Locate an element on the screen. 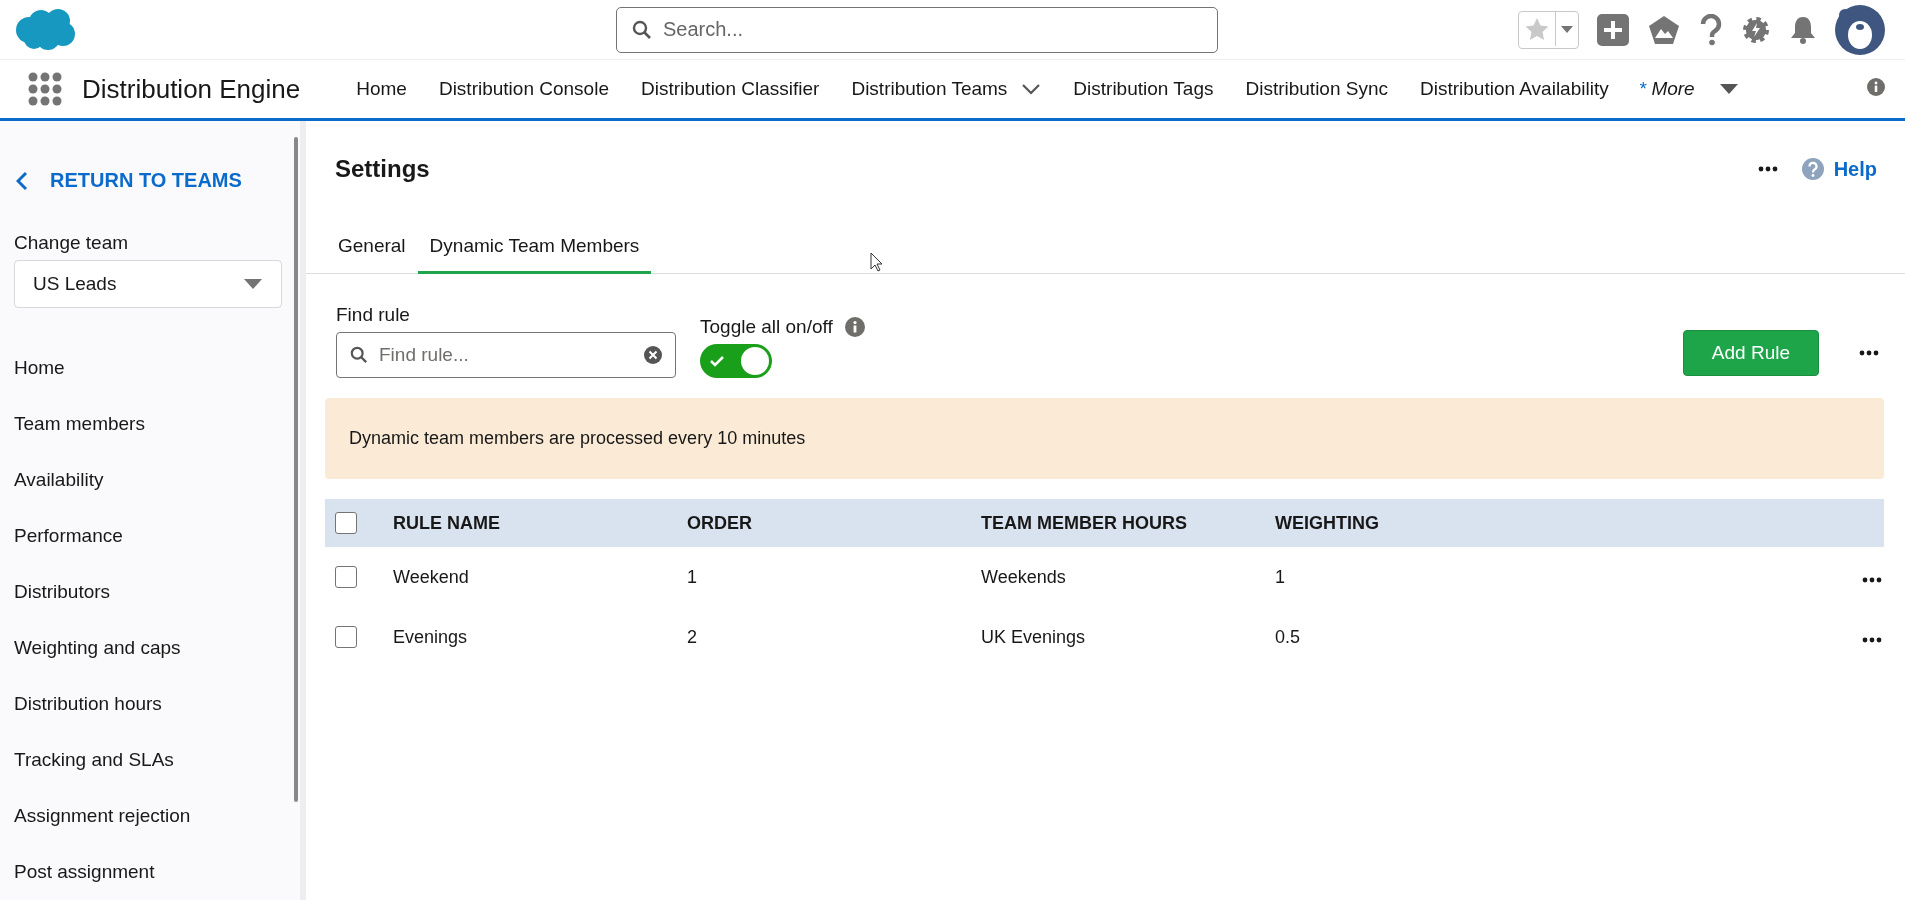  nav-tab: Distribution Tags is located at coordinates (1143, 89).